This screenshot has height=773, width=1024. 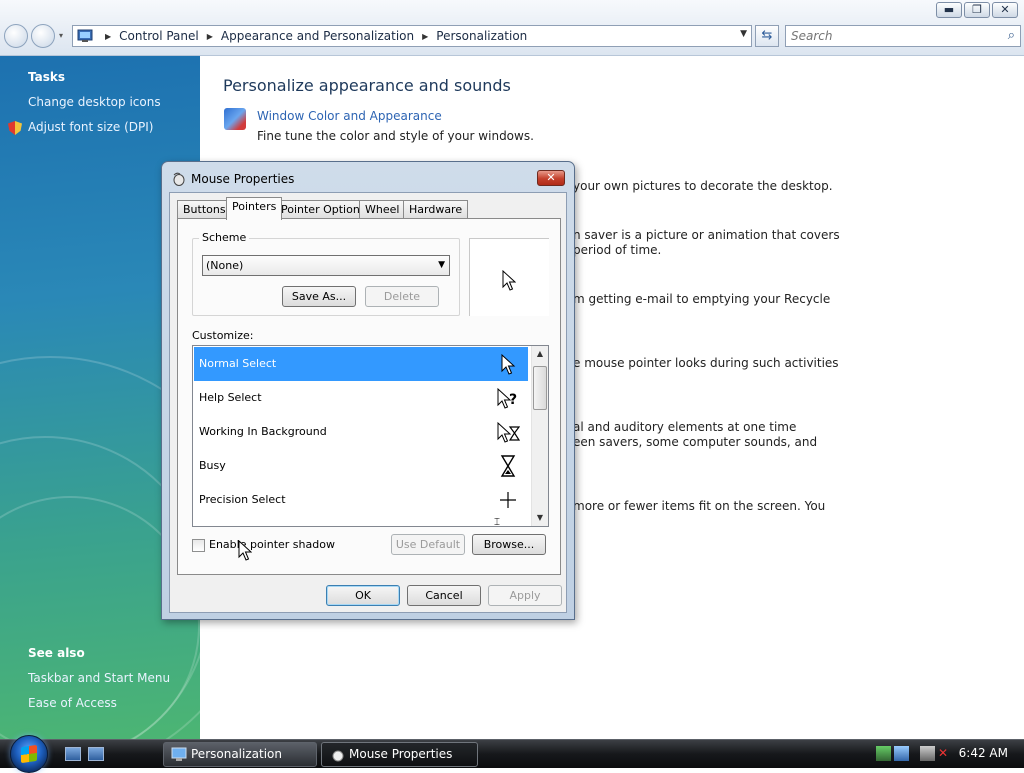 What do you see at coordinates (99, 678) in the screenshot?
I see `taskbar-start-menu-link: Taskbar and Start Menu` at bounding box center [99, 678].